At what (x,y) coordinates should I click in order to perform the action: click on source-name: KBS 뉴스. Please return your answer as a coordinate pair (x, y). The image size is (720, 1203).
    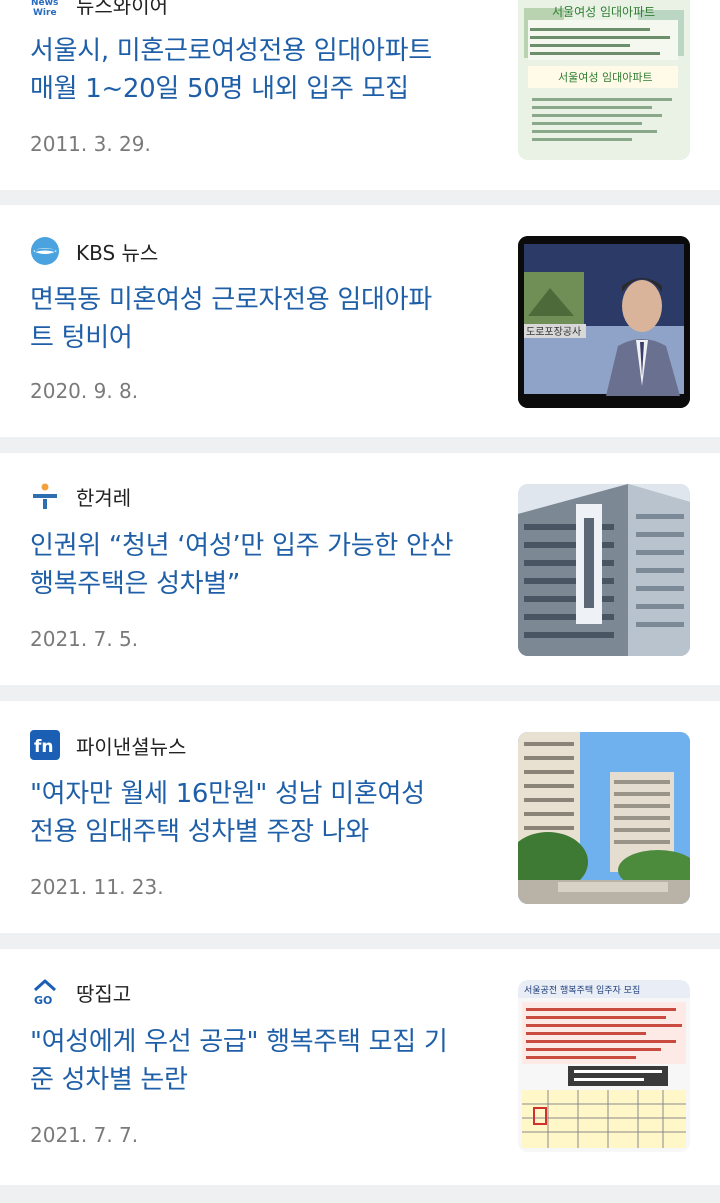
    Looking at the image, I should click on (117, 252).